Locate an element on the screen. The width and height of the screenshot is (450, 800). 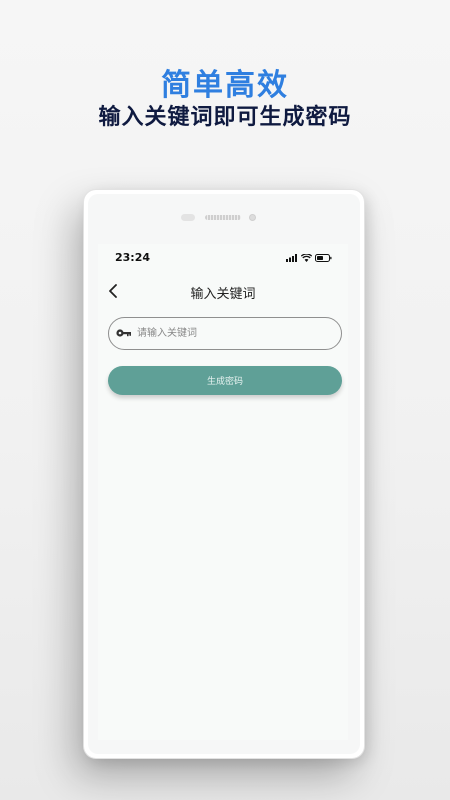
signal-icon is located at coordinates (291, 258).